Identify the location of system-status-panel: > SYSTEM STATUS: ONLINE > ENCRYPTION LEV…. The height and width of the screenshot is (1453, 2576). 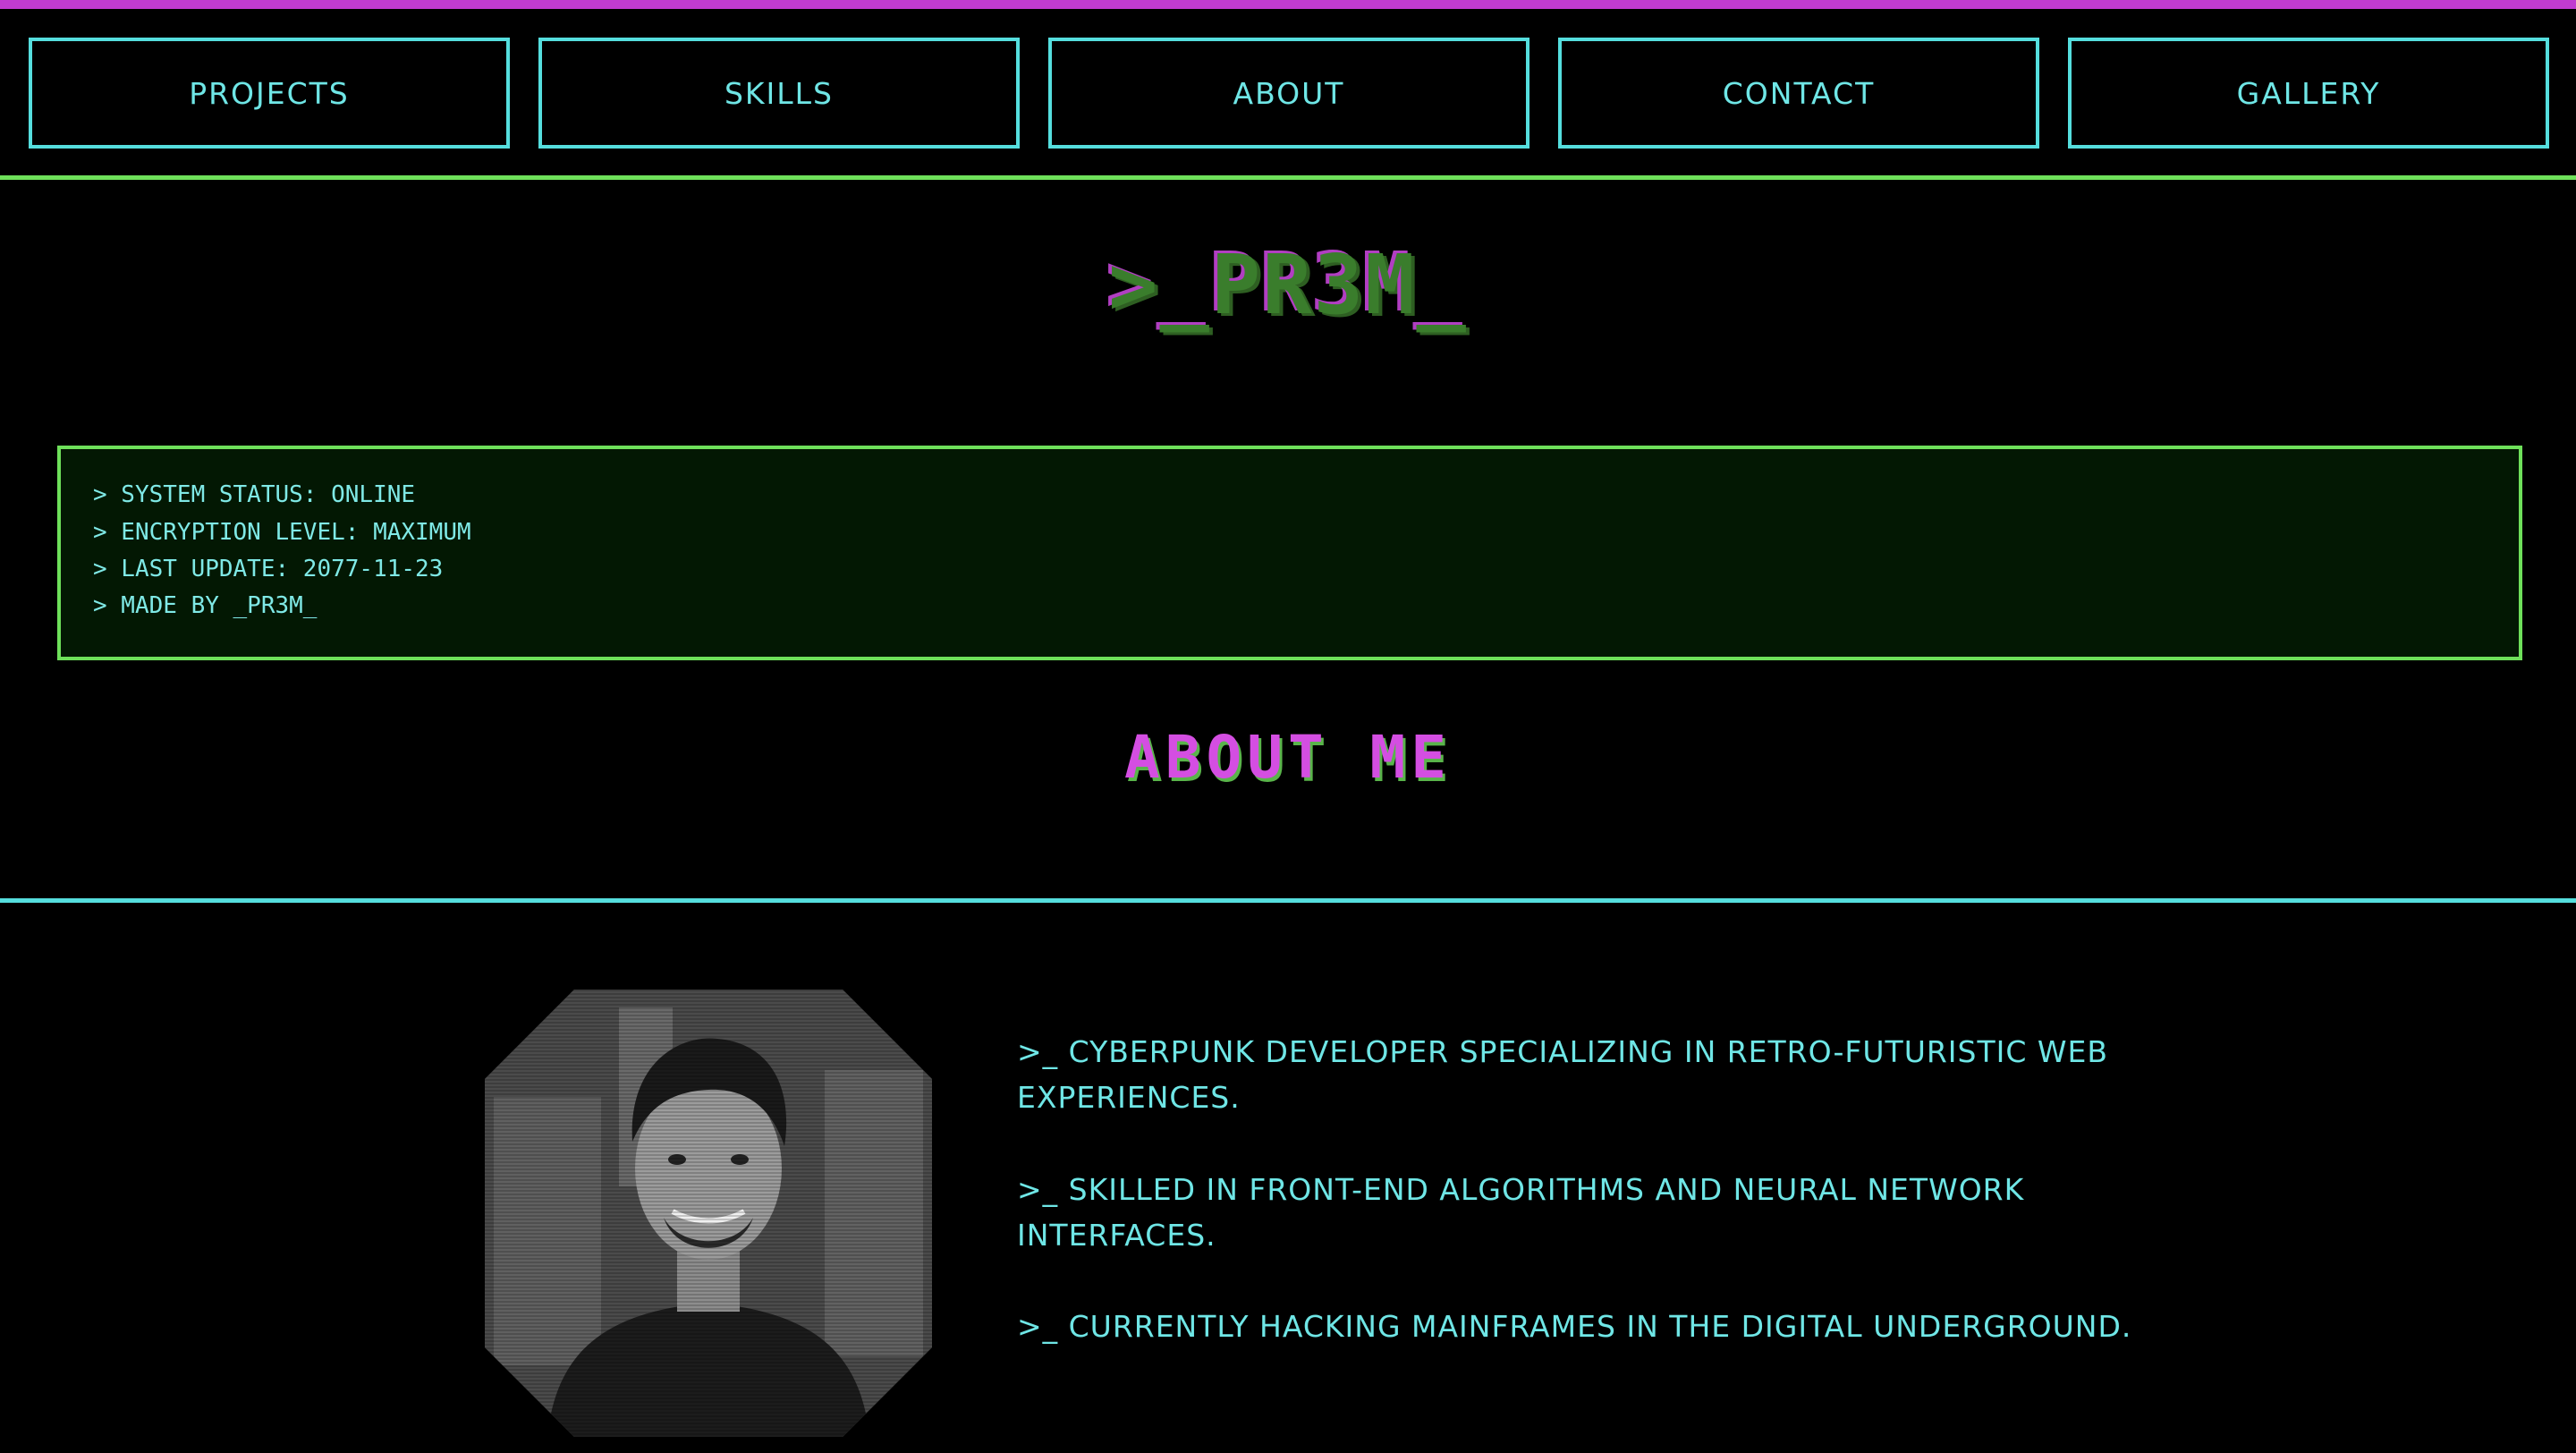
(1289, 553).